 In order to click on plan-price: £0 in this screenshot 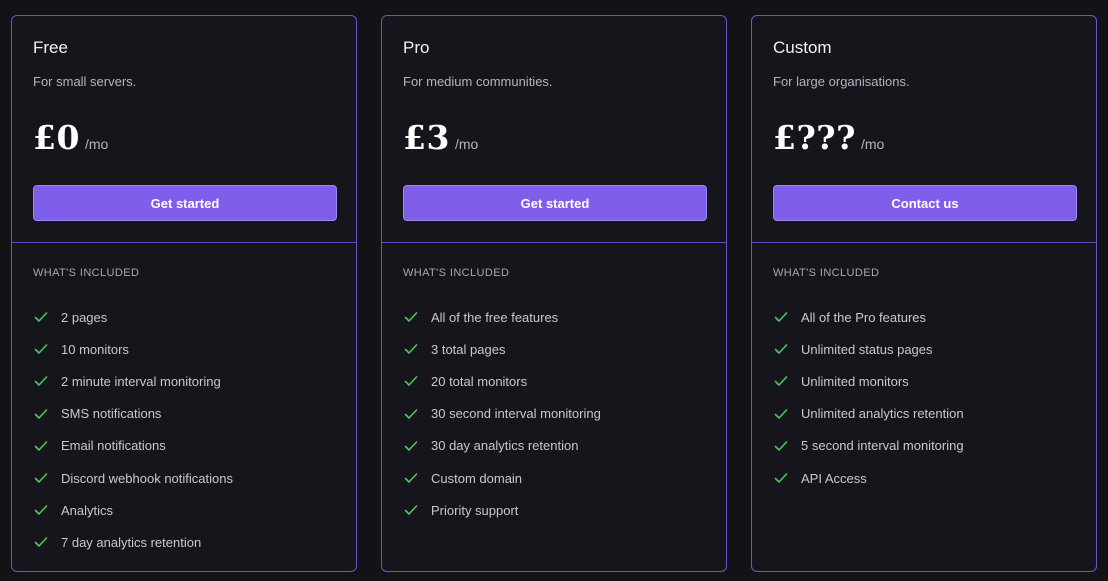, I will do `click(56, 137)`.